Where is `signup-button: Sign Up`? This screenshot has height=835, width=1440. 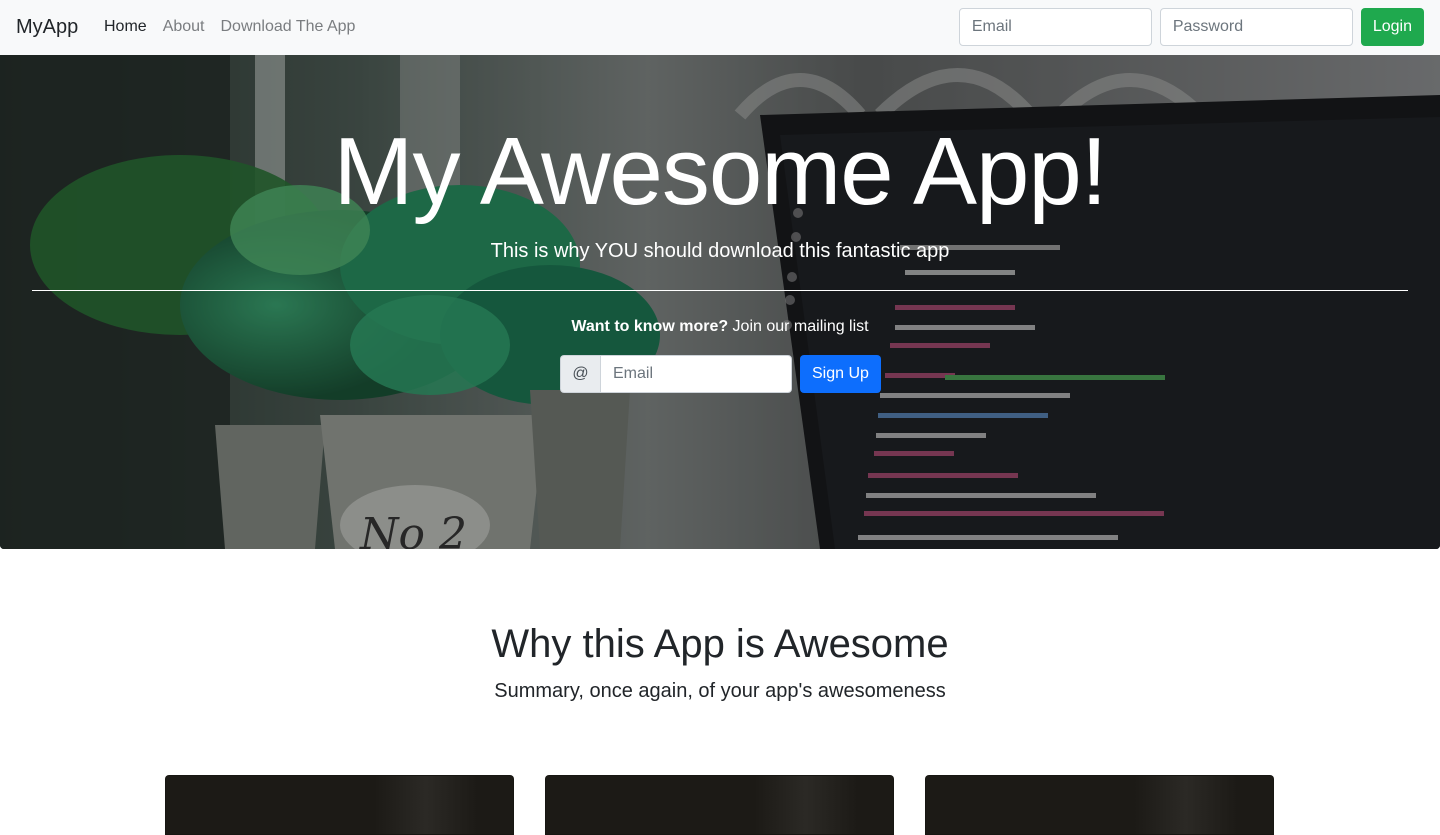 signup-button: Sign Up is located at coordinates (840, 374).